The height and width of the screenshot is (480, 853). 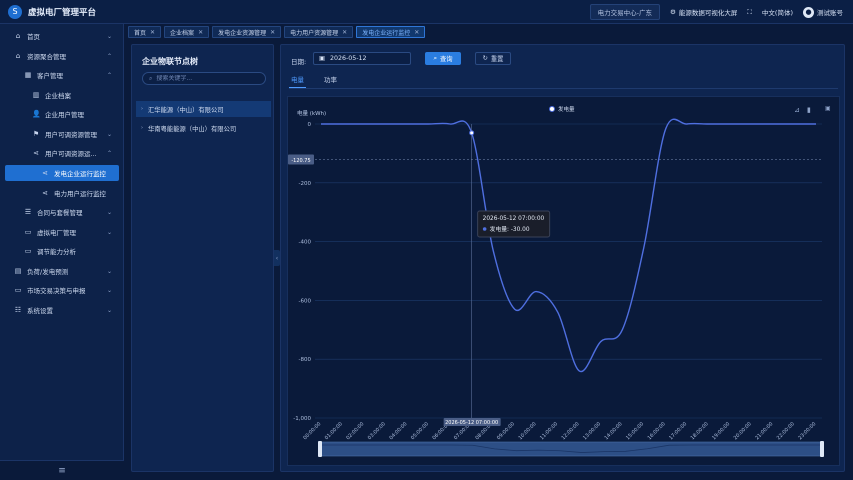 What do you see at coordinates (566, 109) in the screenshot?
I see `legend-label: 发电量` at bounding box center [566, 109].